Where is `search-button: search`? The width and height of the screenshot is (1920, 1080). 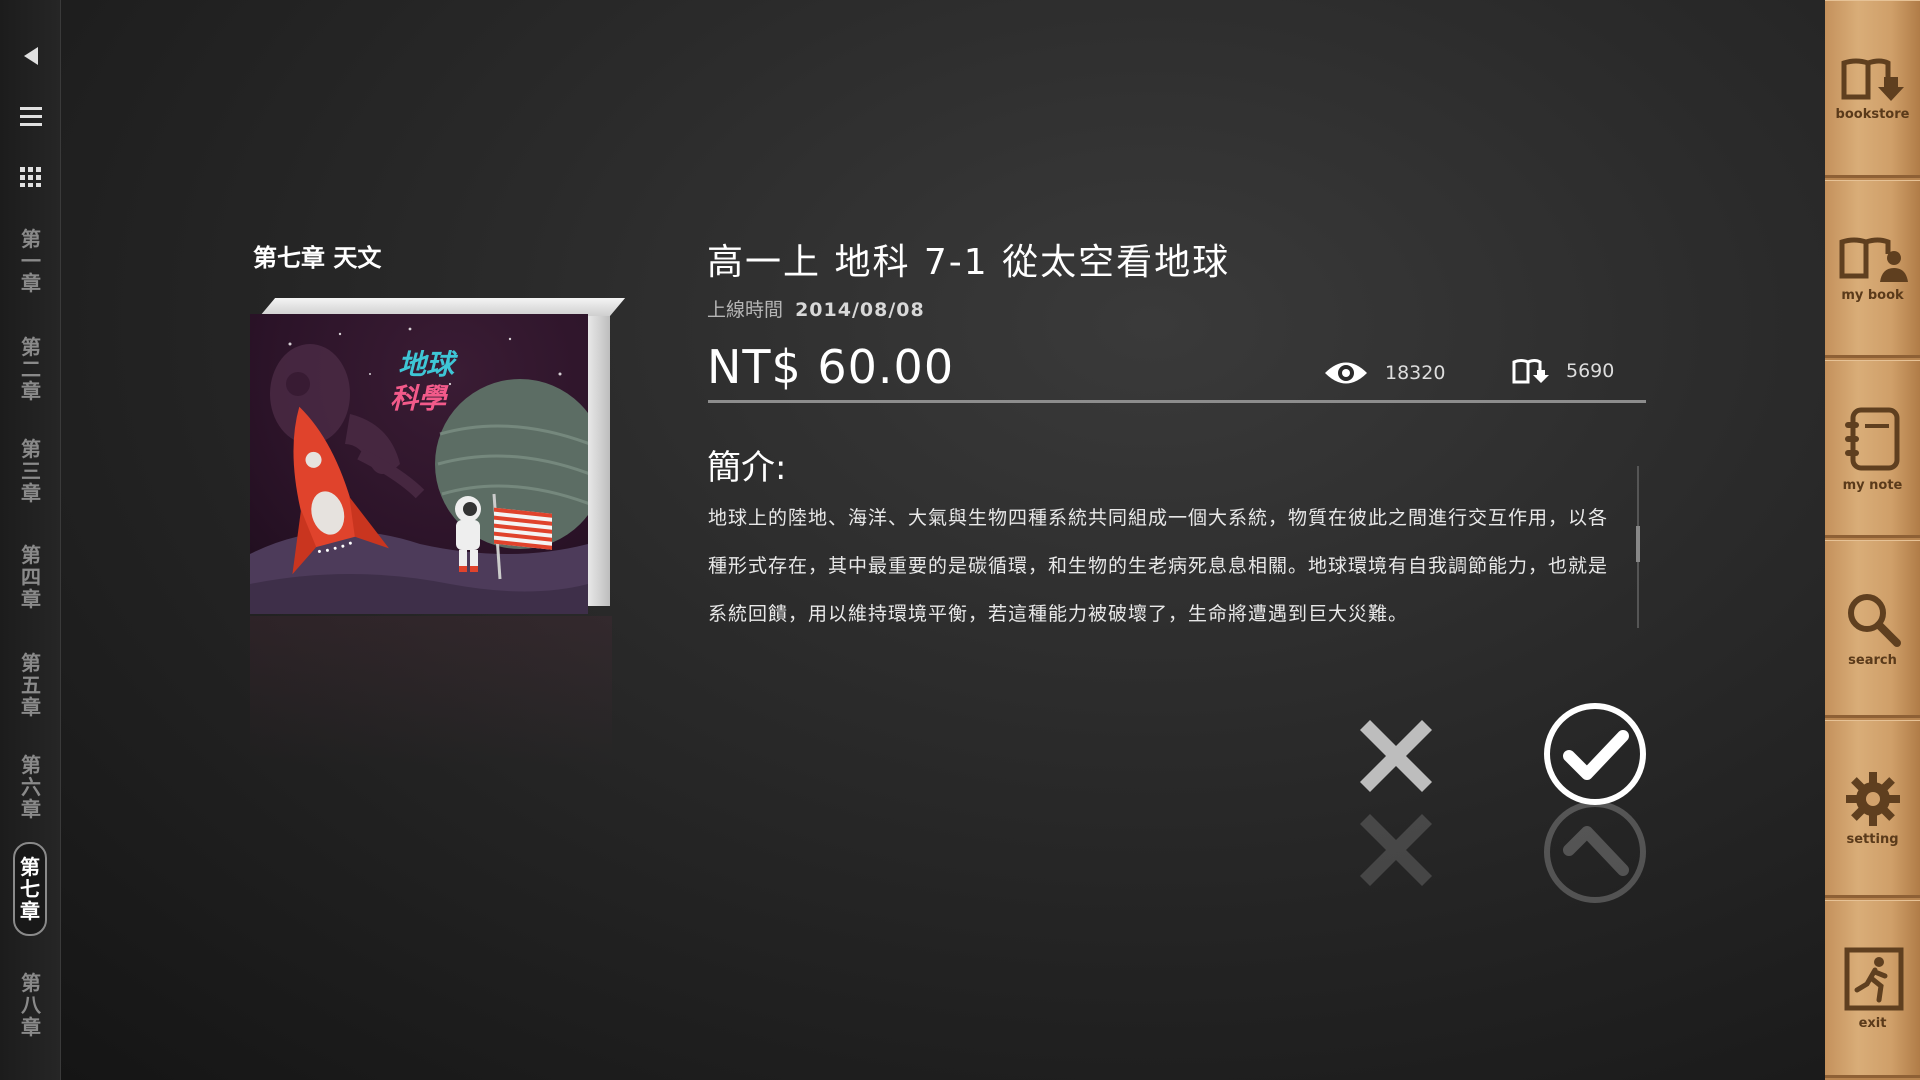 search-button: search is located at coordinates (1872, 629).